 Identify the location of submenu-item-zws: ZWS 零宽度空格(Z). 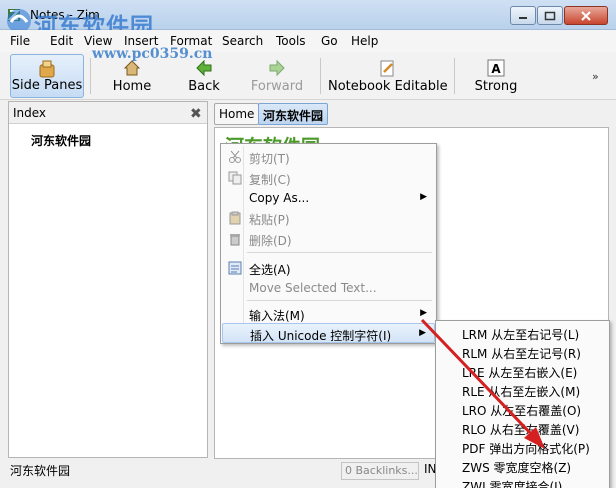
(516, 467).